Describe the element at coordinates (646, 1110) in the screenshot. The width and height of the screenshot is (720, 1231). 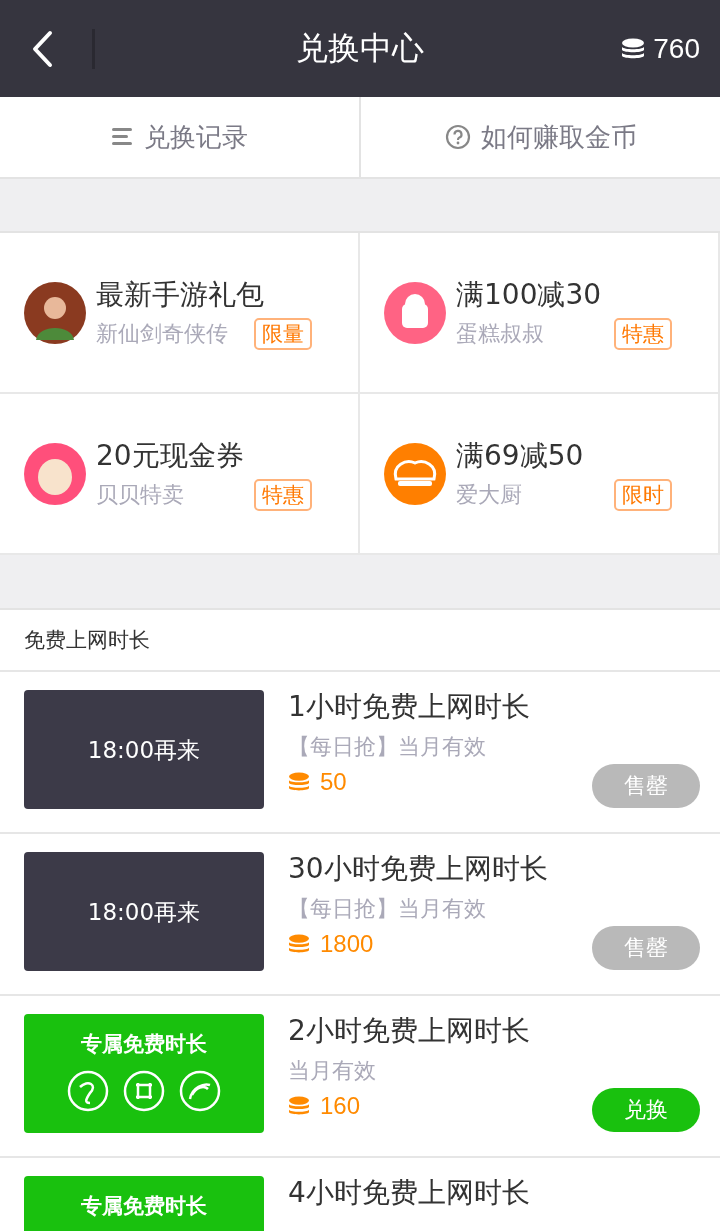
I see `redeem-button: 兑换` at that location.